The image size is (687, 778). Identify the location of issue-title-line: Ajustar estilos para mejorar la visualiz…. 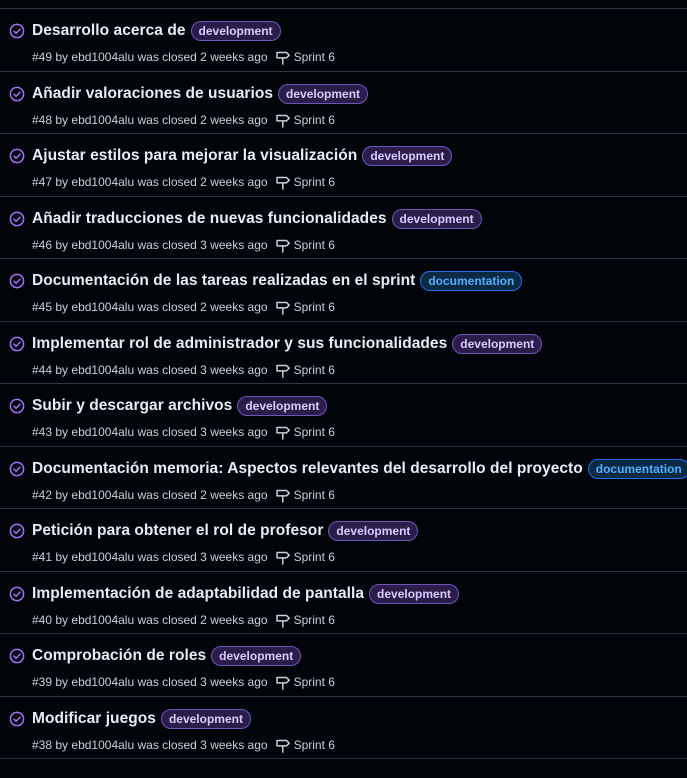
(242, 156).